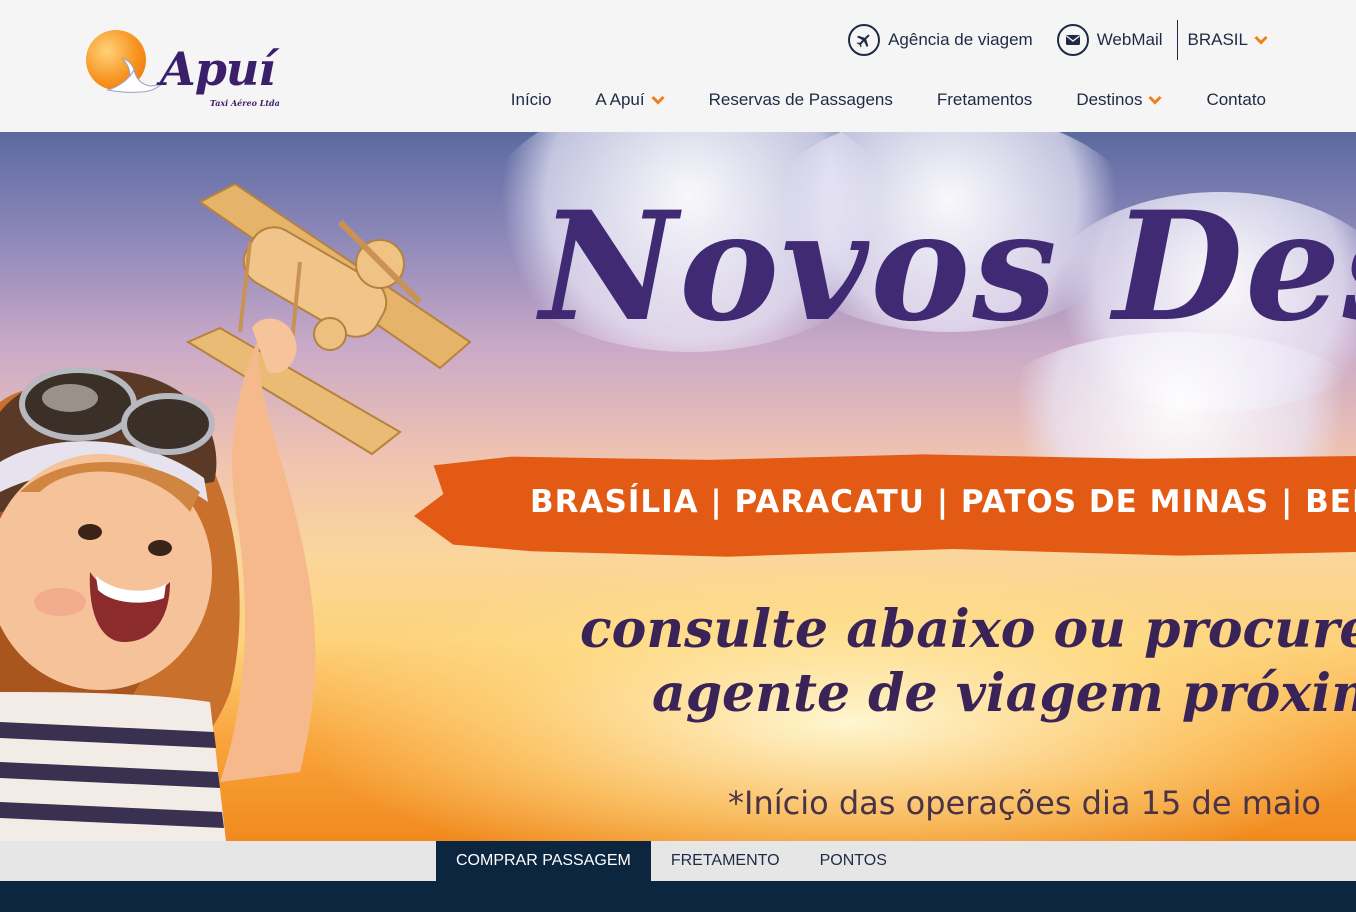 Image resolution: width=1356 pixels, height=912 pixels. What do you see at coordinates (543, 861) in the screenshot?
I see `tab-comprar-passagem: COMPRAR PASSAGEM` at bounding box center [543, 861].